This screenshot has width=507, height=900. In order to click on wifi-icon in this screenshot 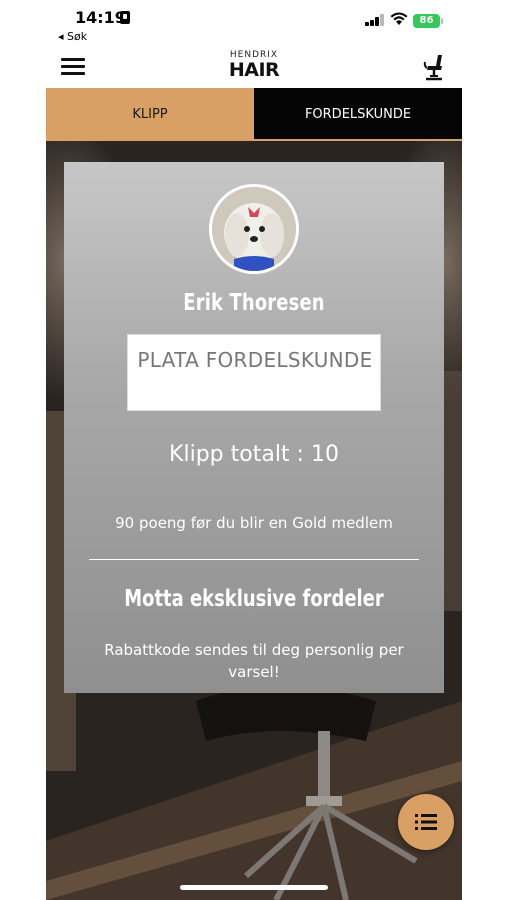, I will do `click(399, 18)`.